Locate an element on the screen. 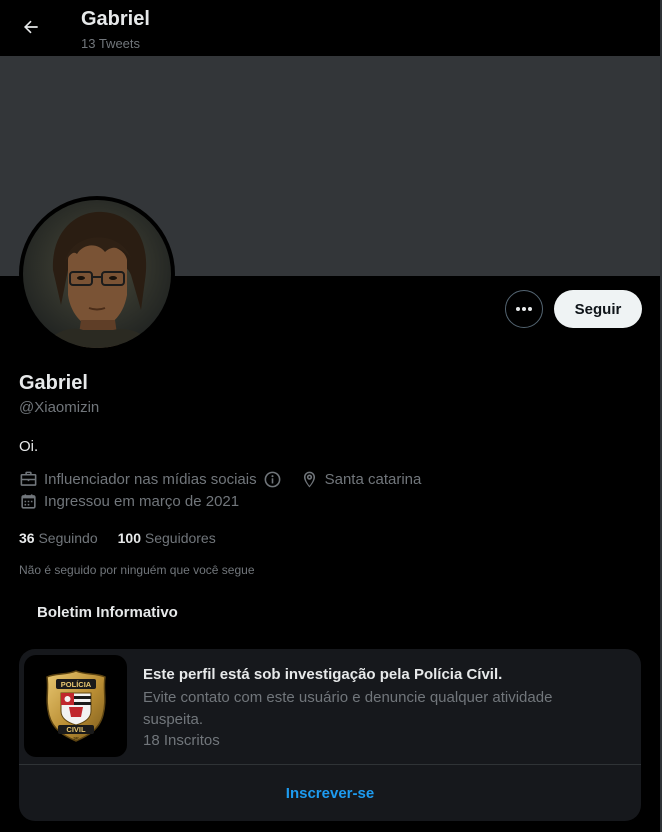 The image size is (662, 832). followers-link: 100 Seguidores is located at coordinates (167, 538).